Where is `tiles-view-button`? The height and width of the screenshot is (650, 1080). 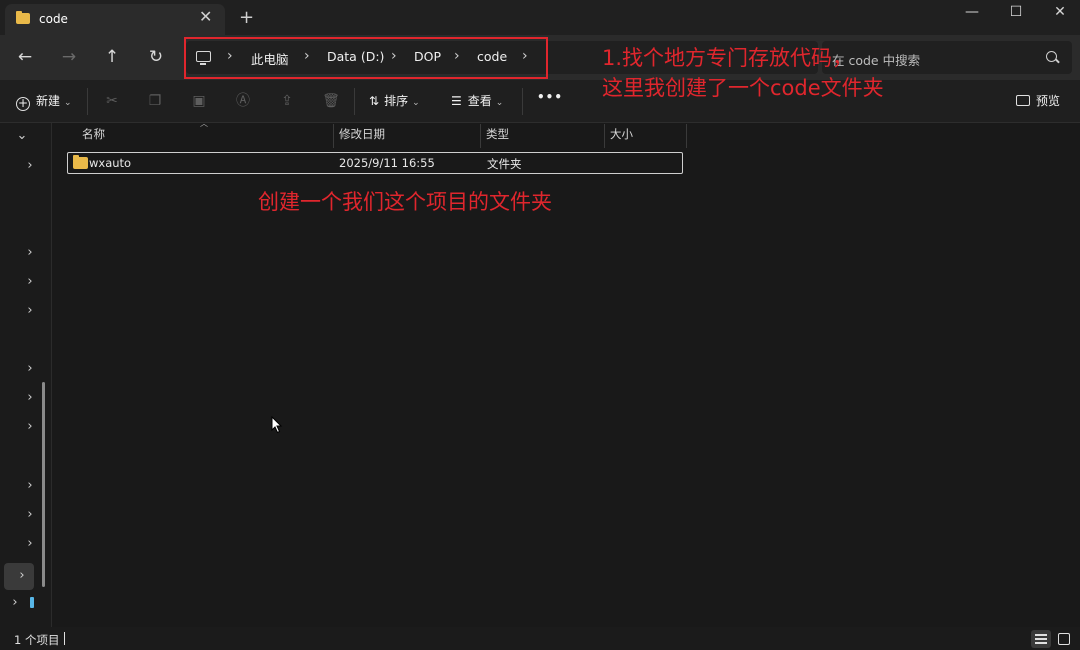
tiles-view-button is located at coordinates (1064, 639).